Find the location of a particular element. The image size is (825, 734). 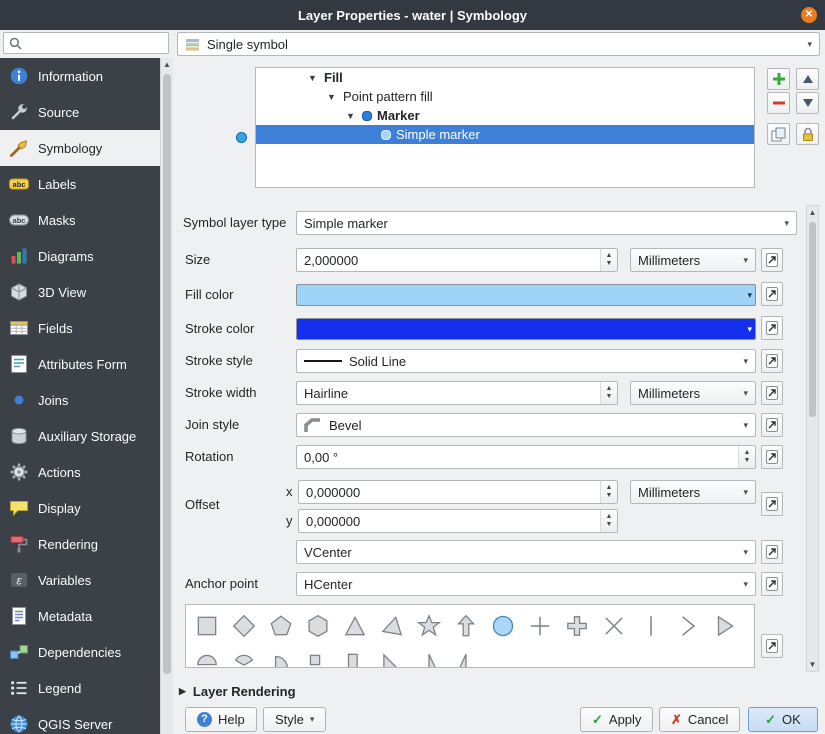

stroke-style-select: Solid Line ▾ is located at coordinates (526, 361).